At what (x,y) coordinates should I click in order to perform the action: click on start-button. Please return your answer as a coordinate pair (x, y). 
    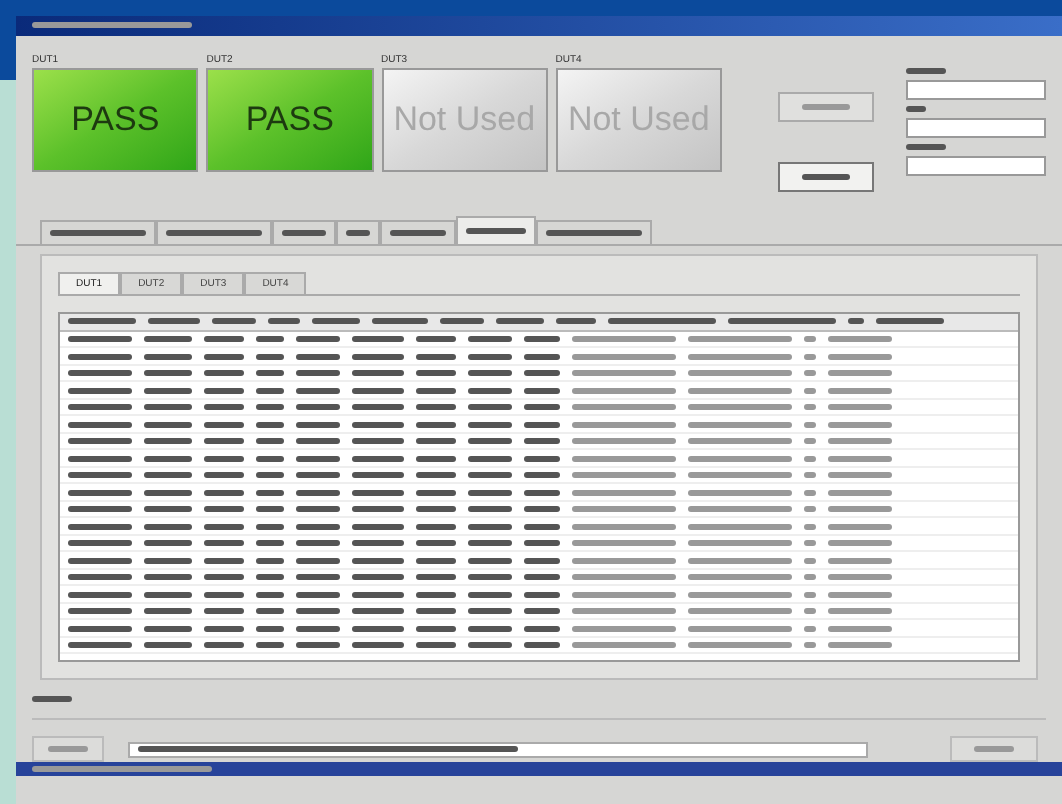
    Looking at the image, I should click on (826, 106).